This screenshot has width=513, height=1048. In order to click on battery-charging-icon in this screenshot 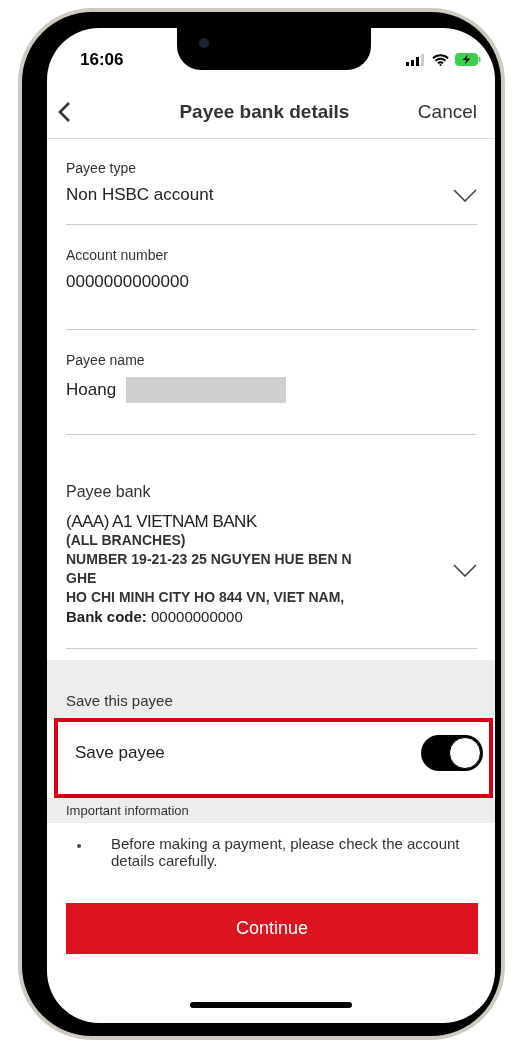, I will do `click(468, 59)`.